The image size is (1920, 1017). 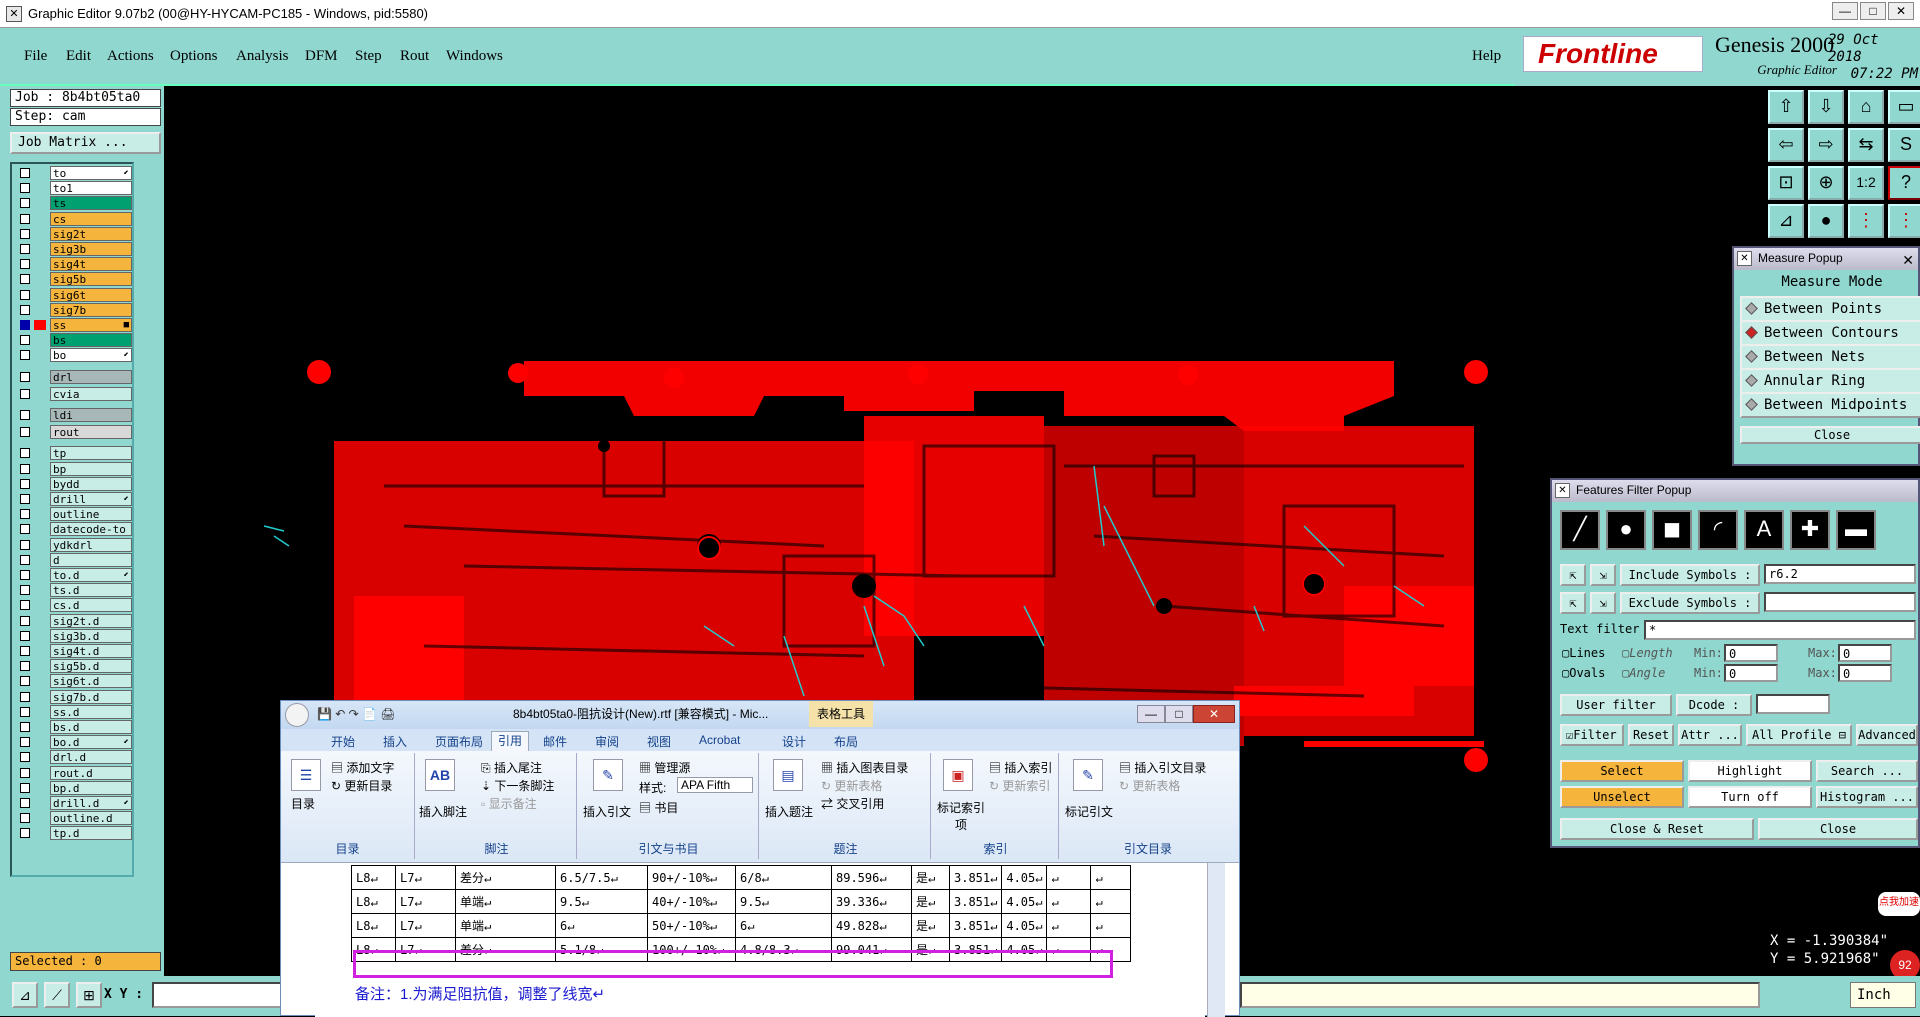 What do you see at coordinates (91, 249) in the screenshot?
I see `layer-name: sig3b` at bounding box center [91, 249].